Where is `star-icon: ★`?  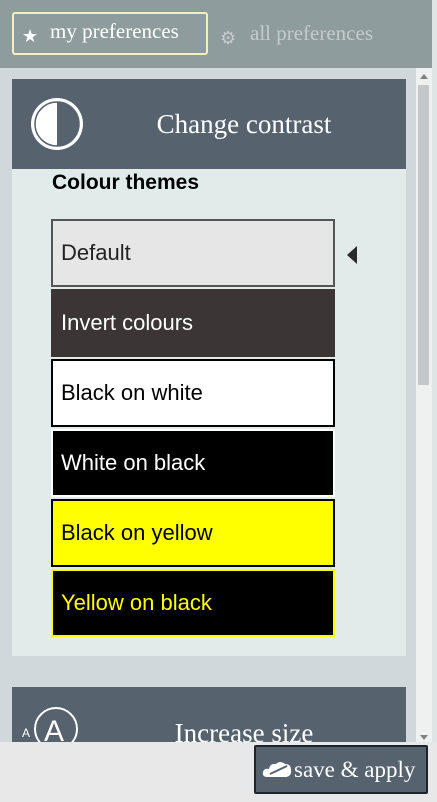 star-icon: ★ is located at coordinates (30, 36).